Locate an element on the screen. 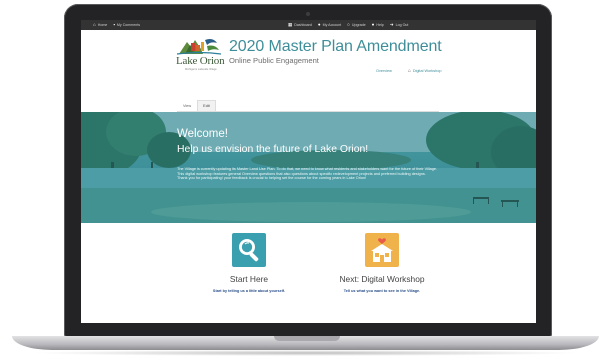 The height and width of the screenshot is (358, 611). logo-subtext: Michigan's Lakeside Village is located at coordinates (201, 69).